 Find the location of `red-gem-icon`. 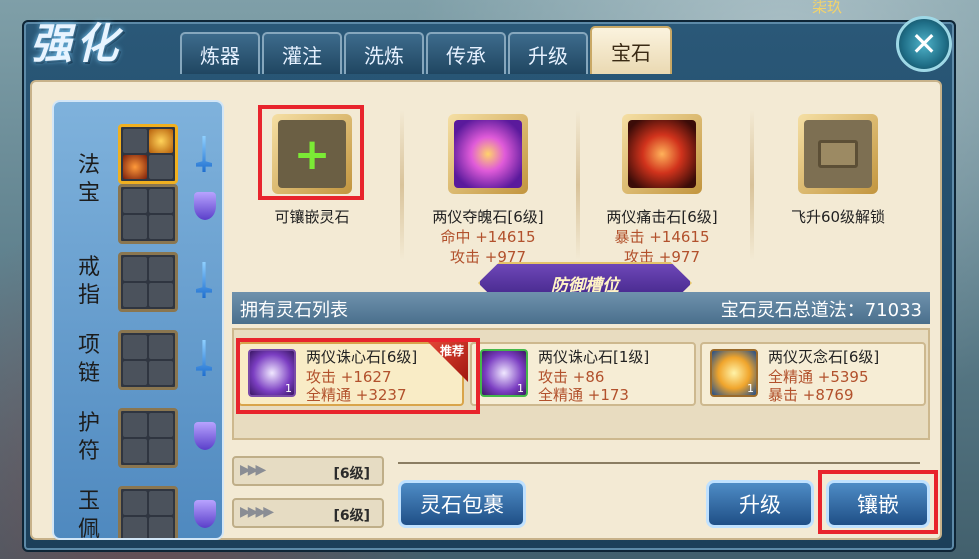

red-gem-icon is located at coordinates (662, 154).